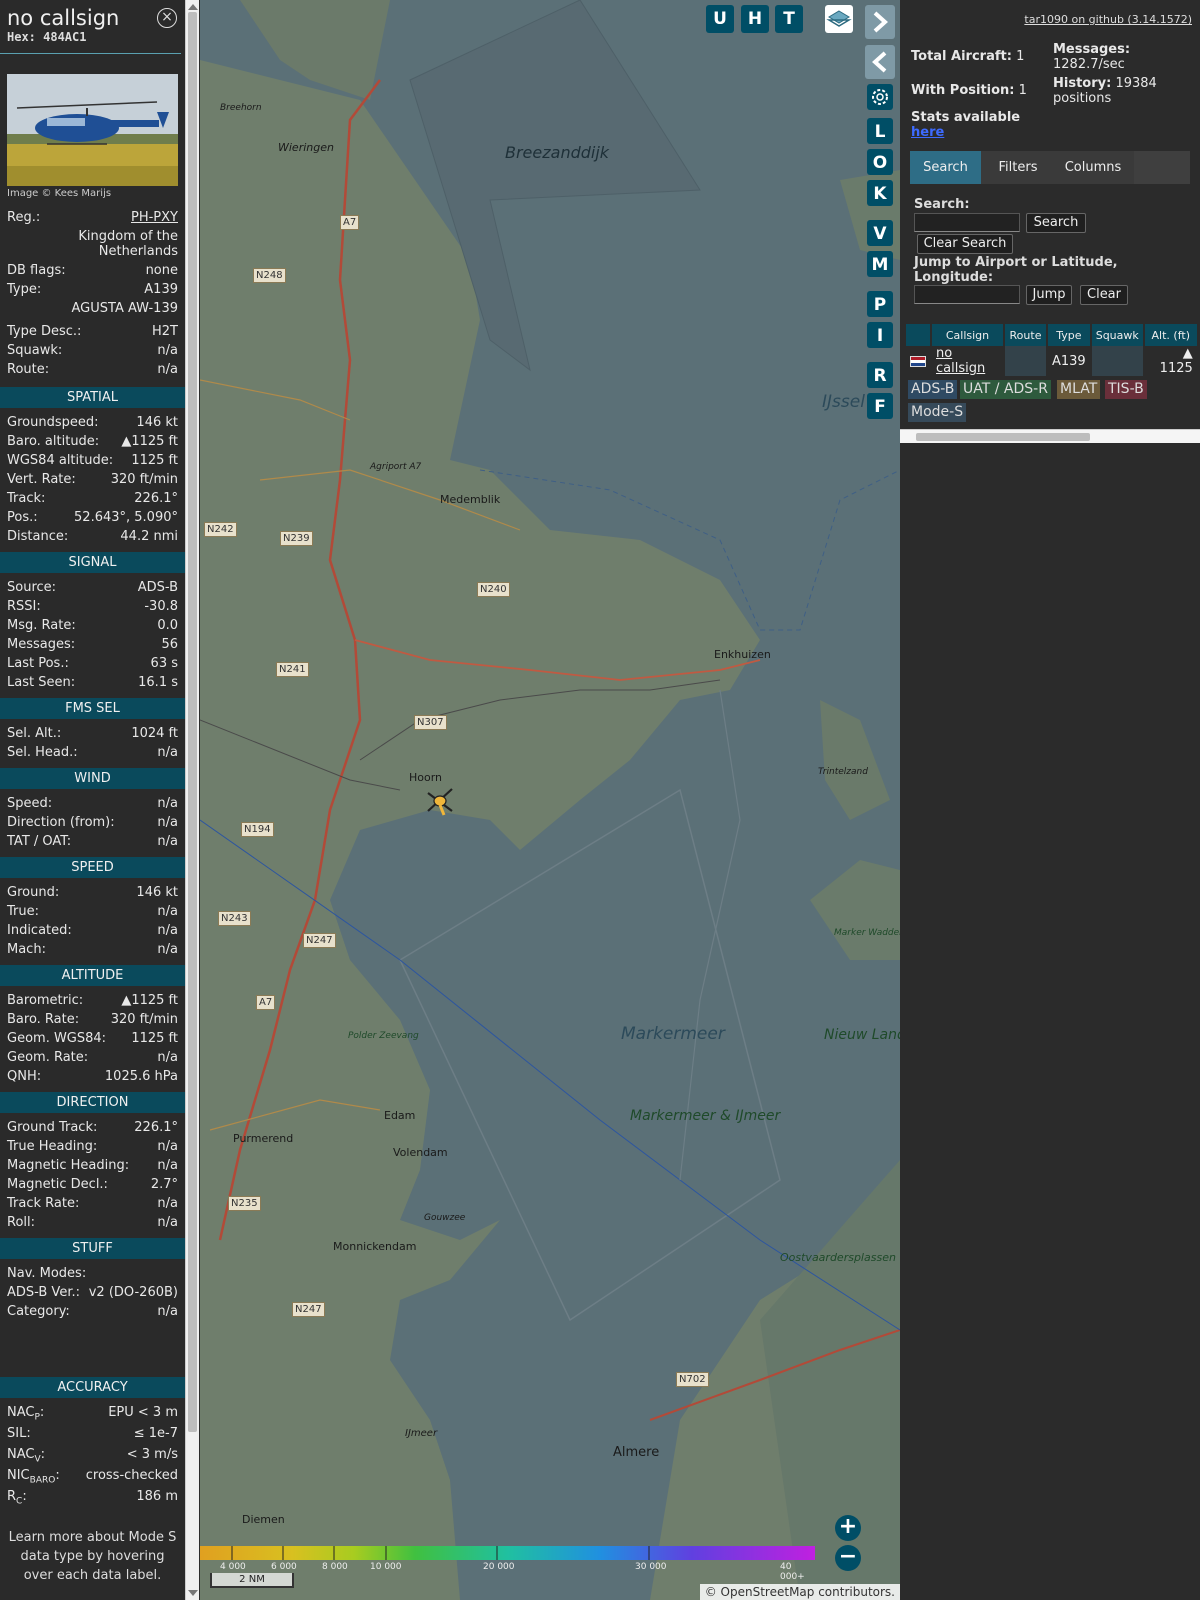  I want to click on info-row: QNH: 1025.6 hPa, so click(92, 1076).